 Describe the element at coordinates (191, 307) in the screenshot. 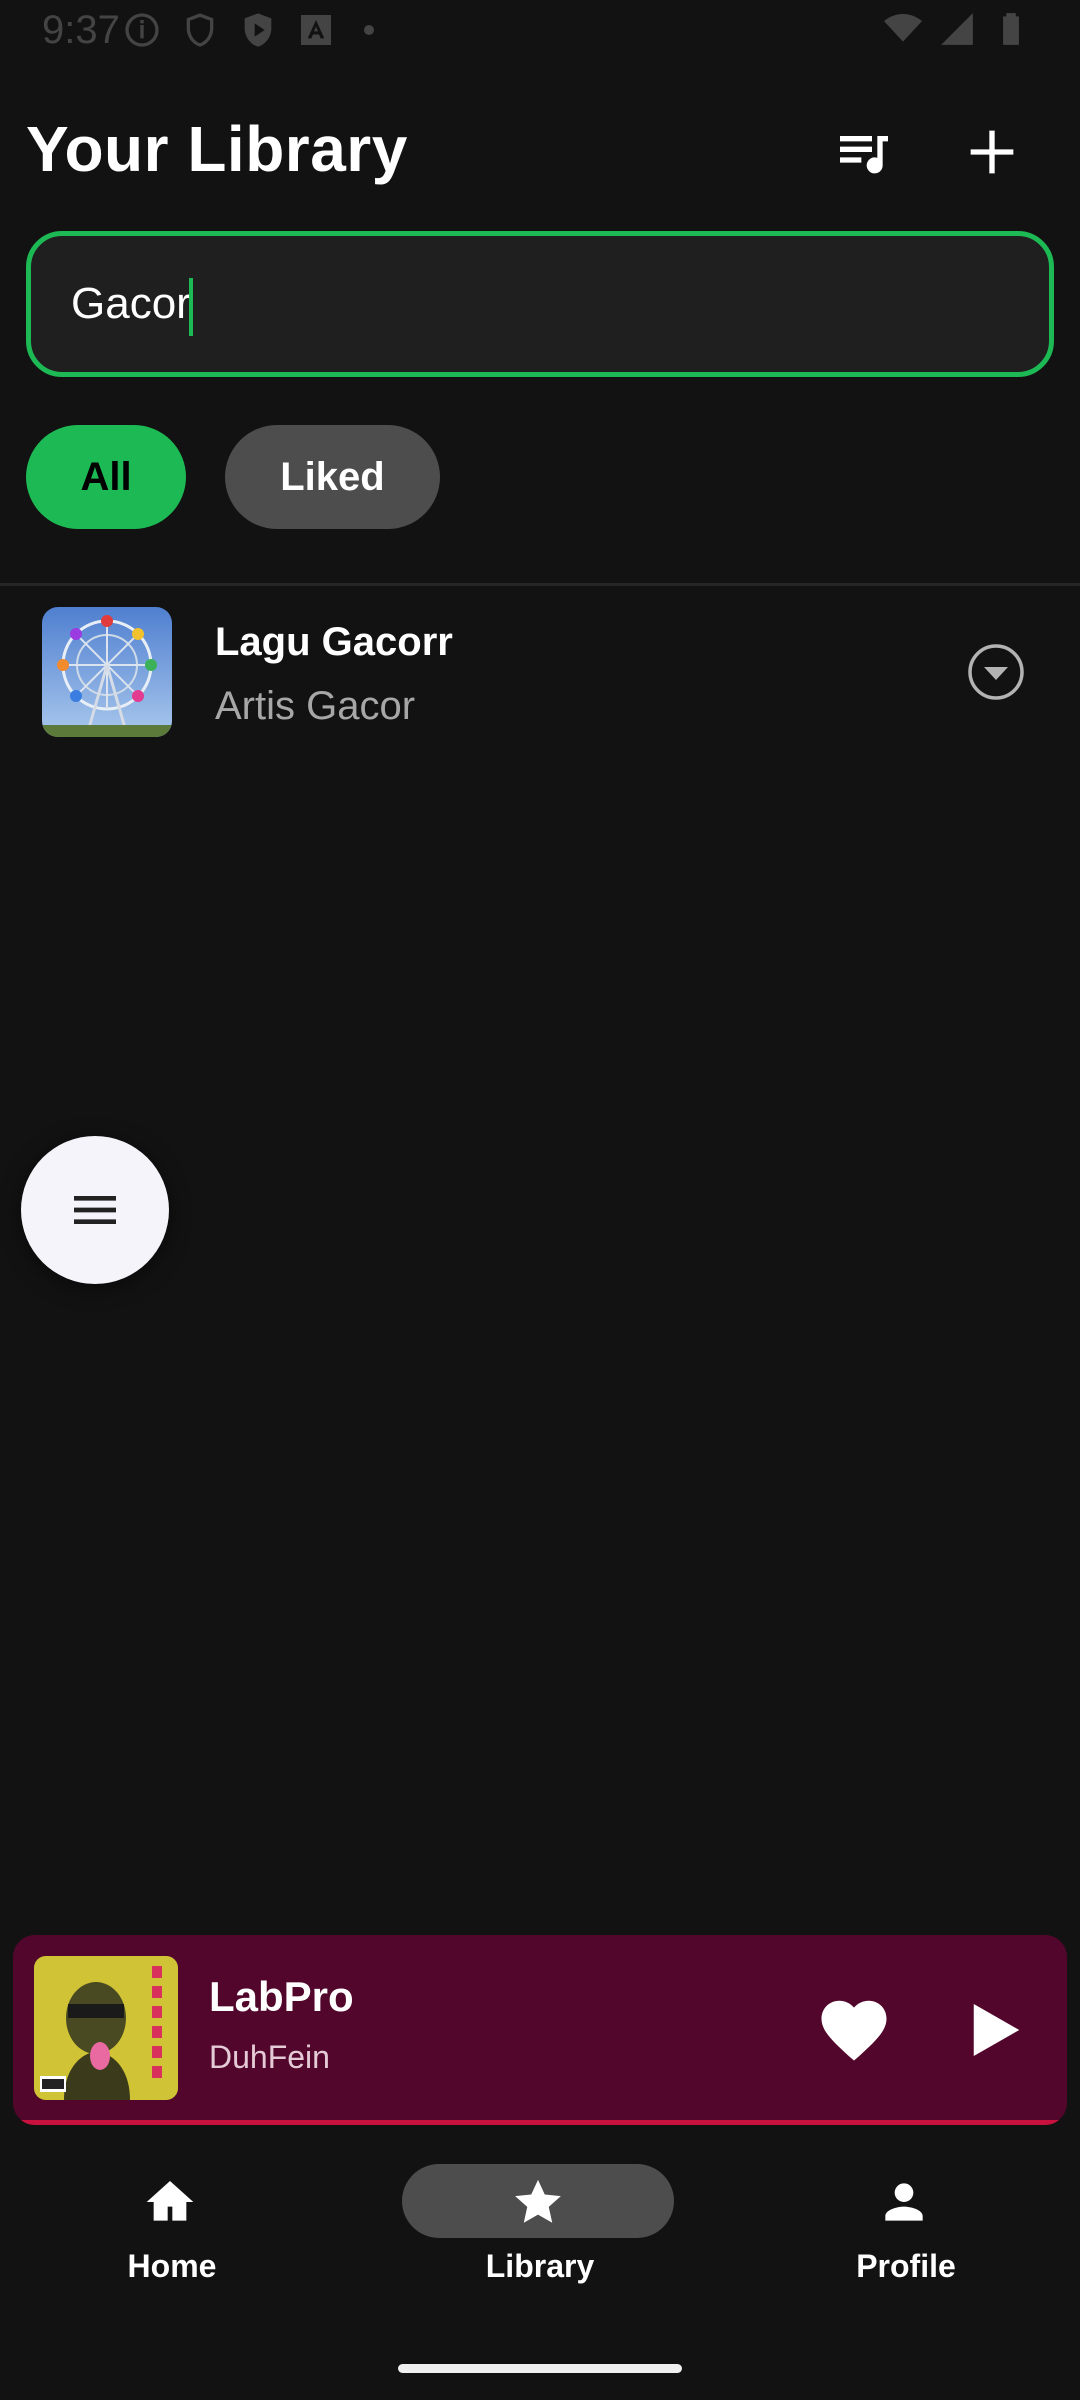

I see `text-cursor` at that location.